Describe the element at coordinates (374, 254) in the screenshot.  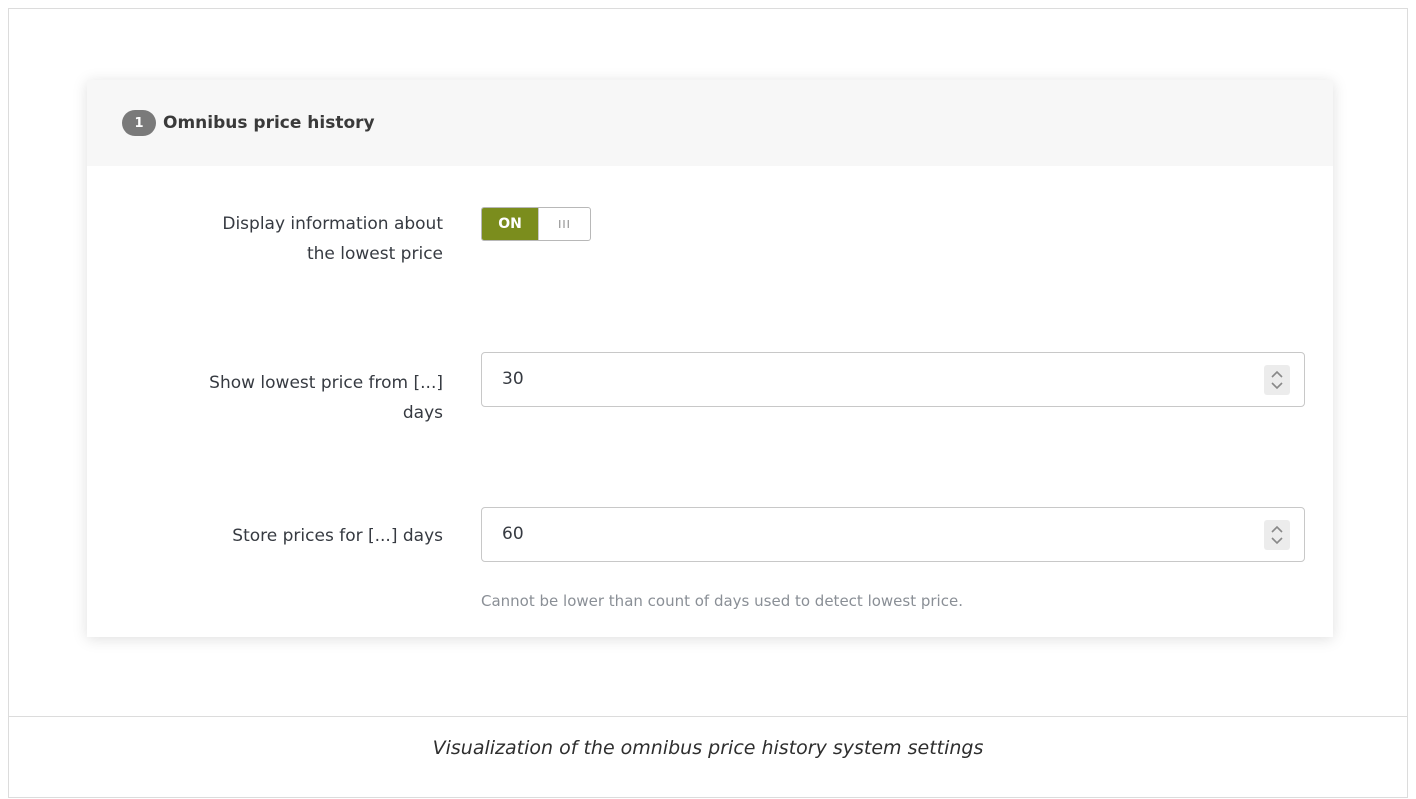
I see `display-lowest-label-line2: the lowest price` at that location.